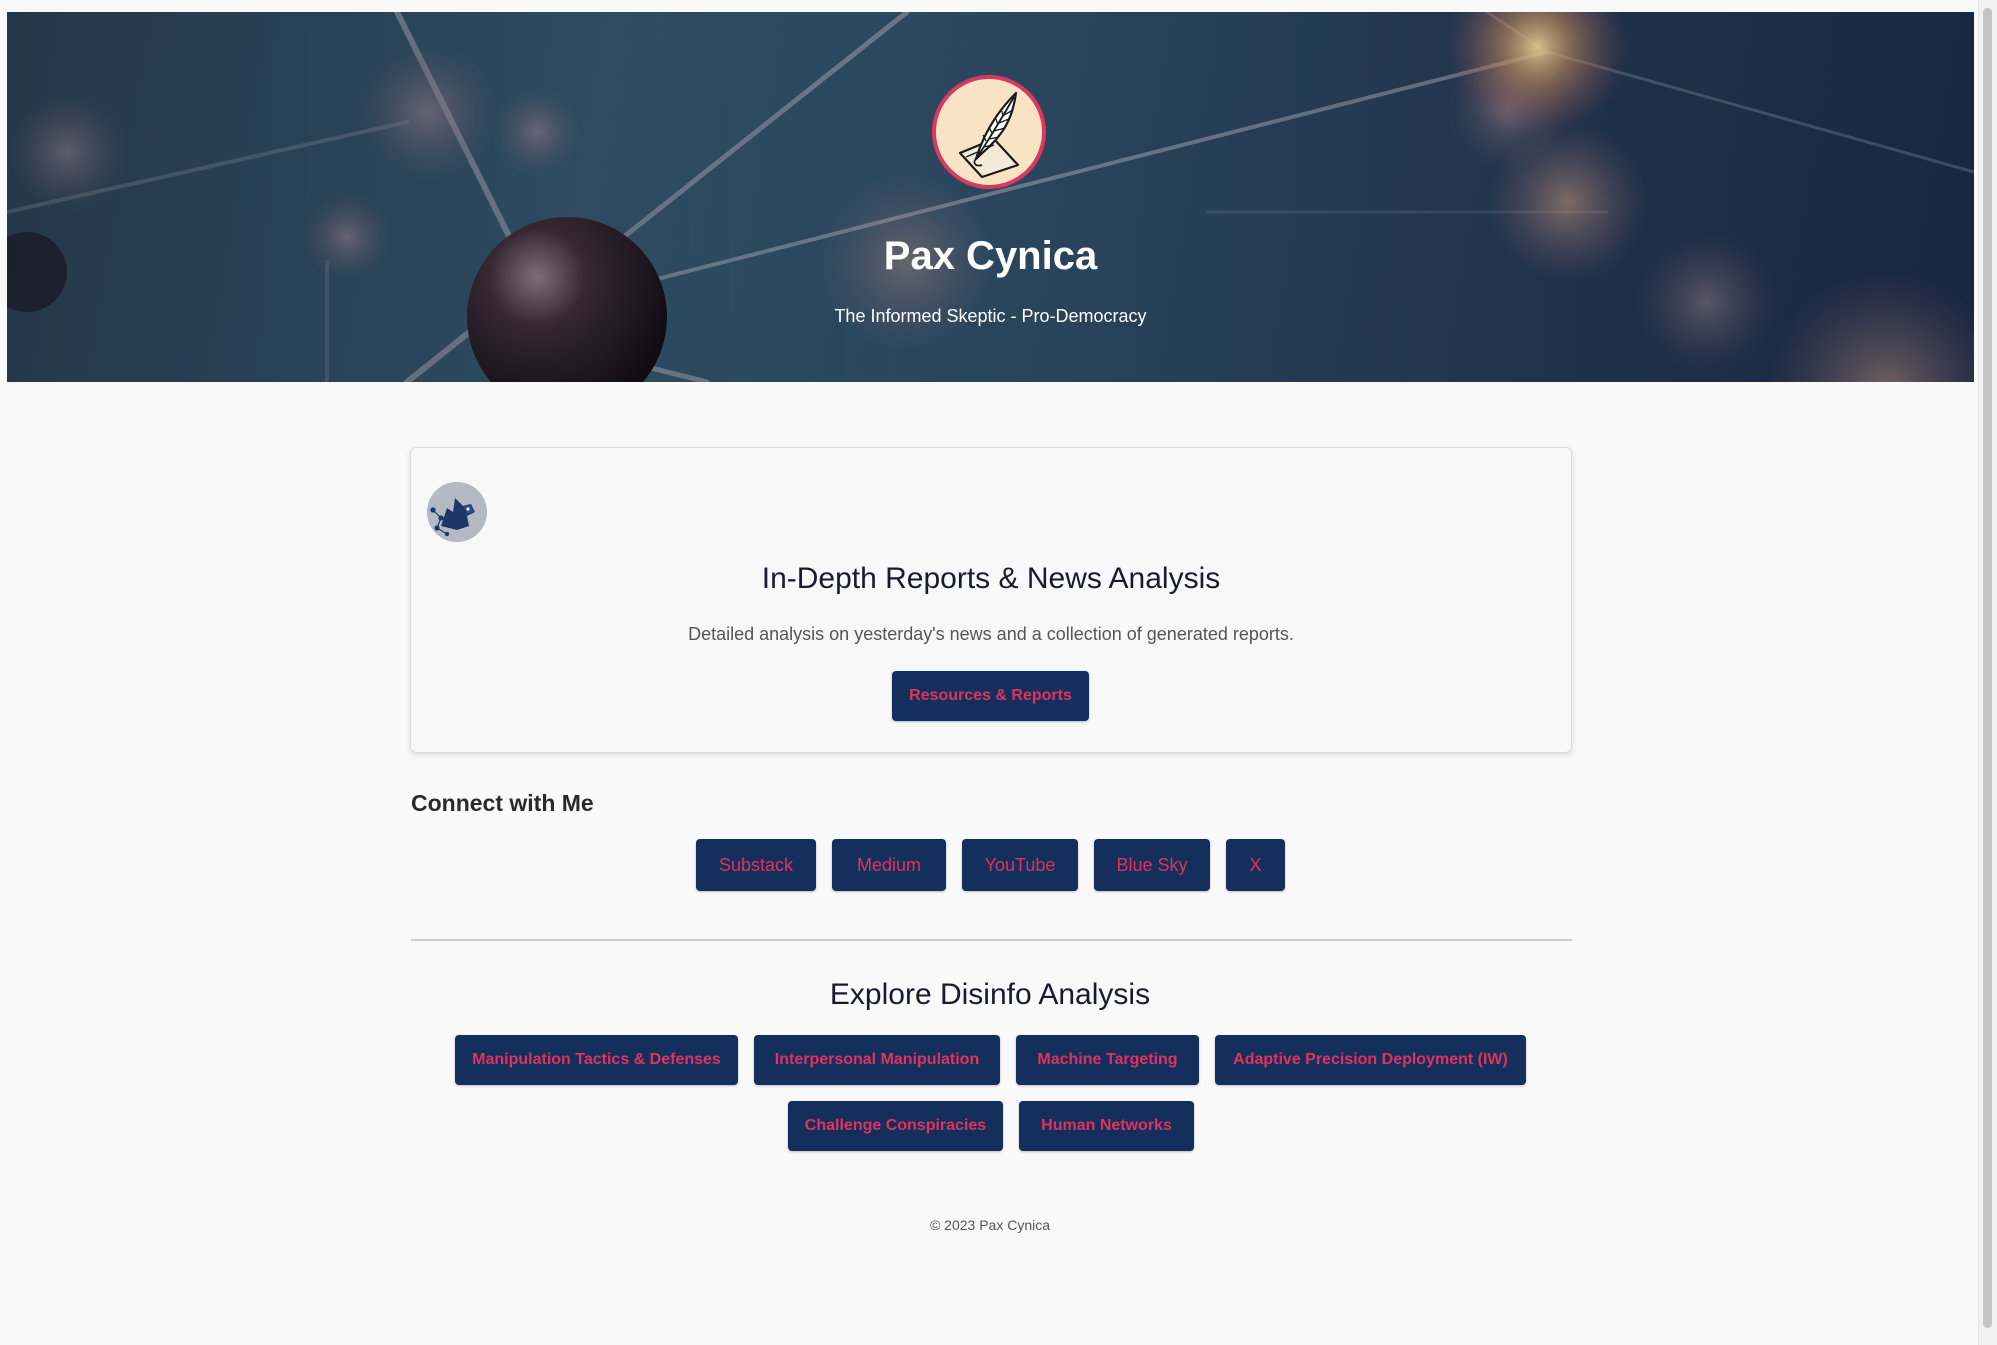 The height and width of the screenshot is (1345, 1997). I want to click on card-title: In-Depth Reports & News Analysis, so click(991, 578).